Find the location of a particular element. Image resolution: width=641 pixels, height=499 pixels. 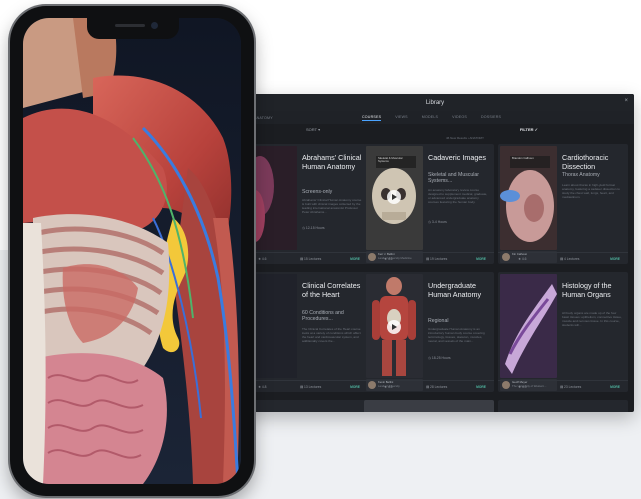

rating: ★ 4.8 is located at coordinates (262, 386).